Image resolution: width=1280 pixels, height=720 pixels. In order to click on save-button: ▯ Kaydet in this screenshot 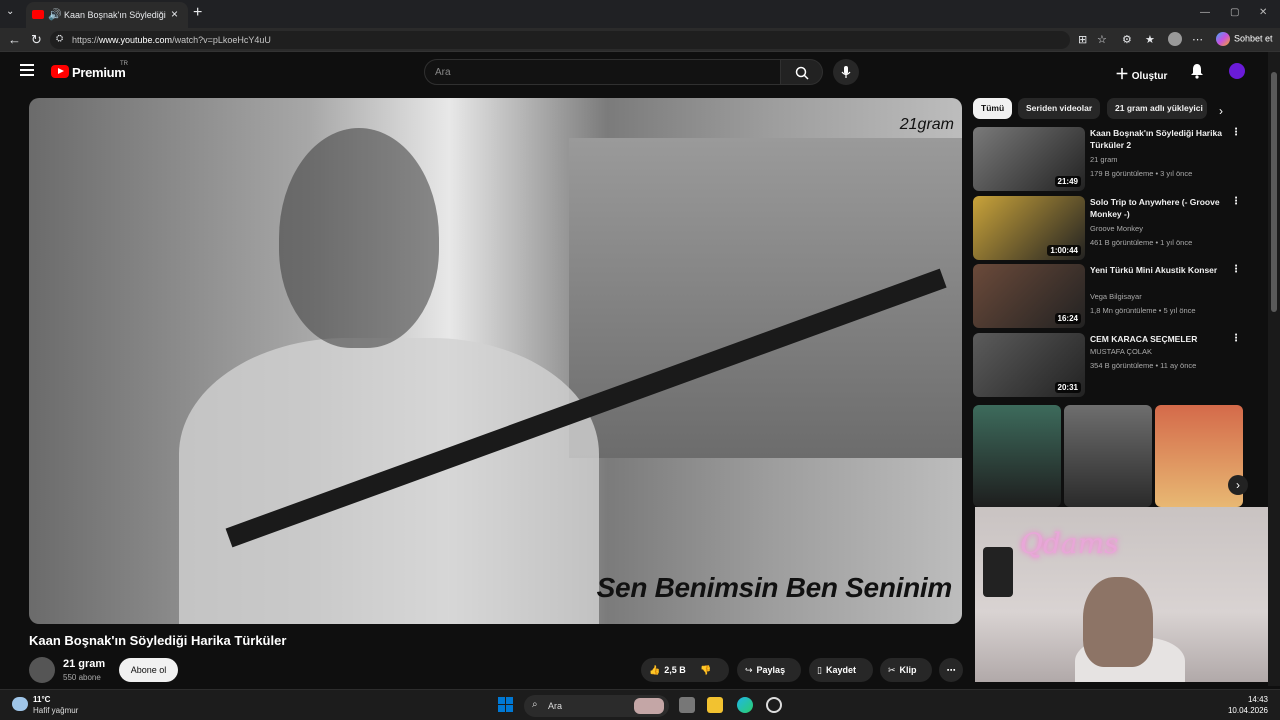, I will do `click(841, 670)`.